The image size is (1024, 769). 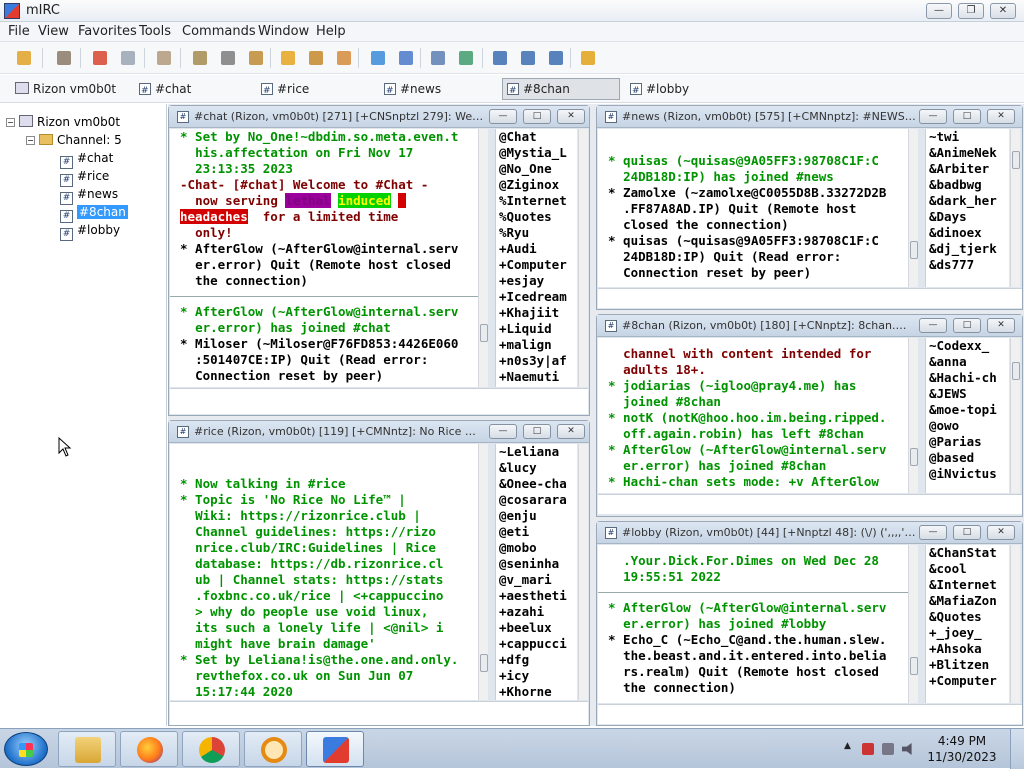 I want to click on nick-item: @enju, so click(x=536, y=516).